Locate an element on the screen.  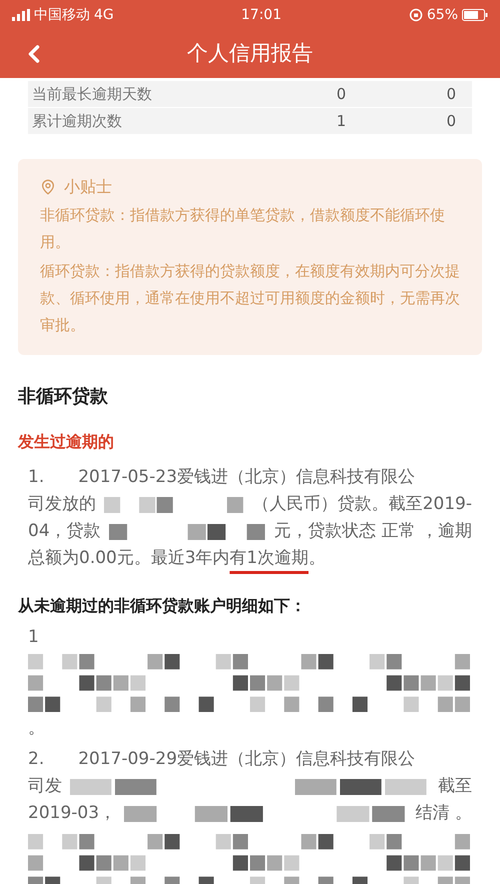
carrier-name: 中国移动 is located at coordinates (62, 15).